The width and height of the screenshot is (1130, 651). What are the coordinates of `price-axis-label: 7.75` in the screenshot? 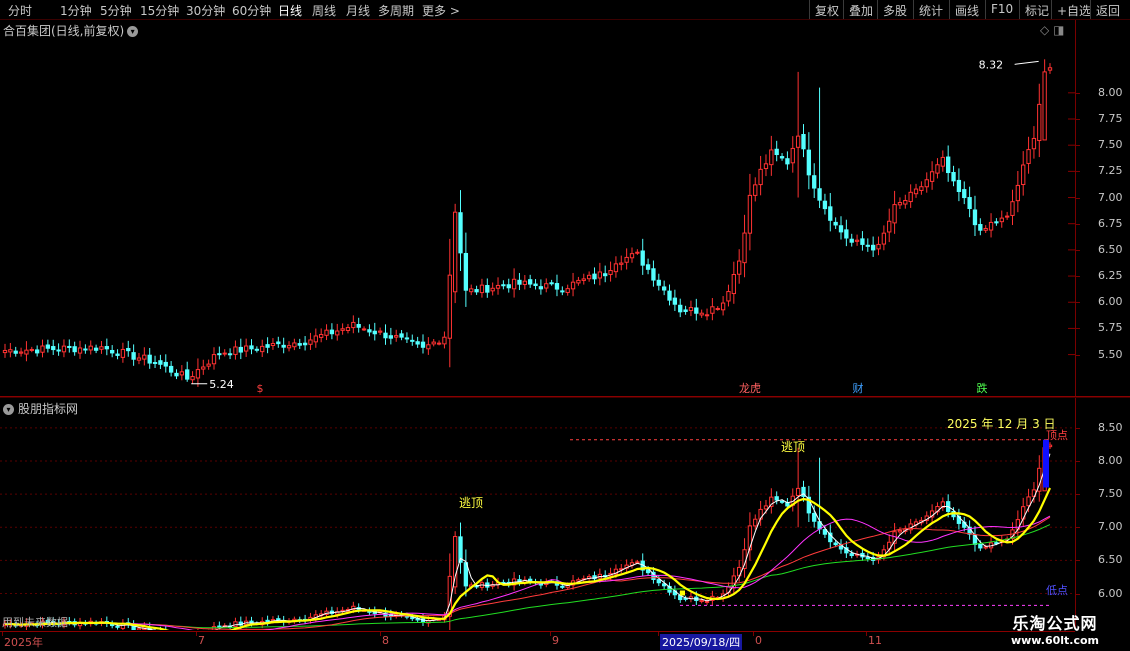 It's located at (1110, 118).